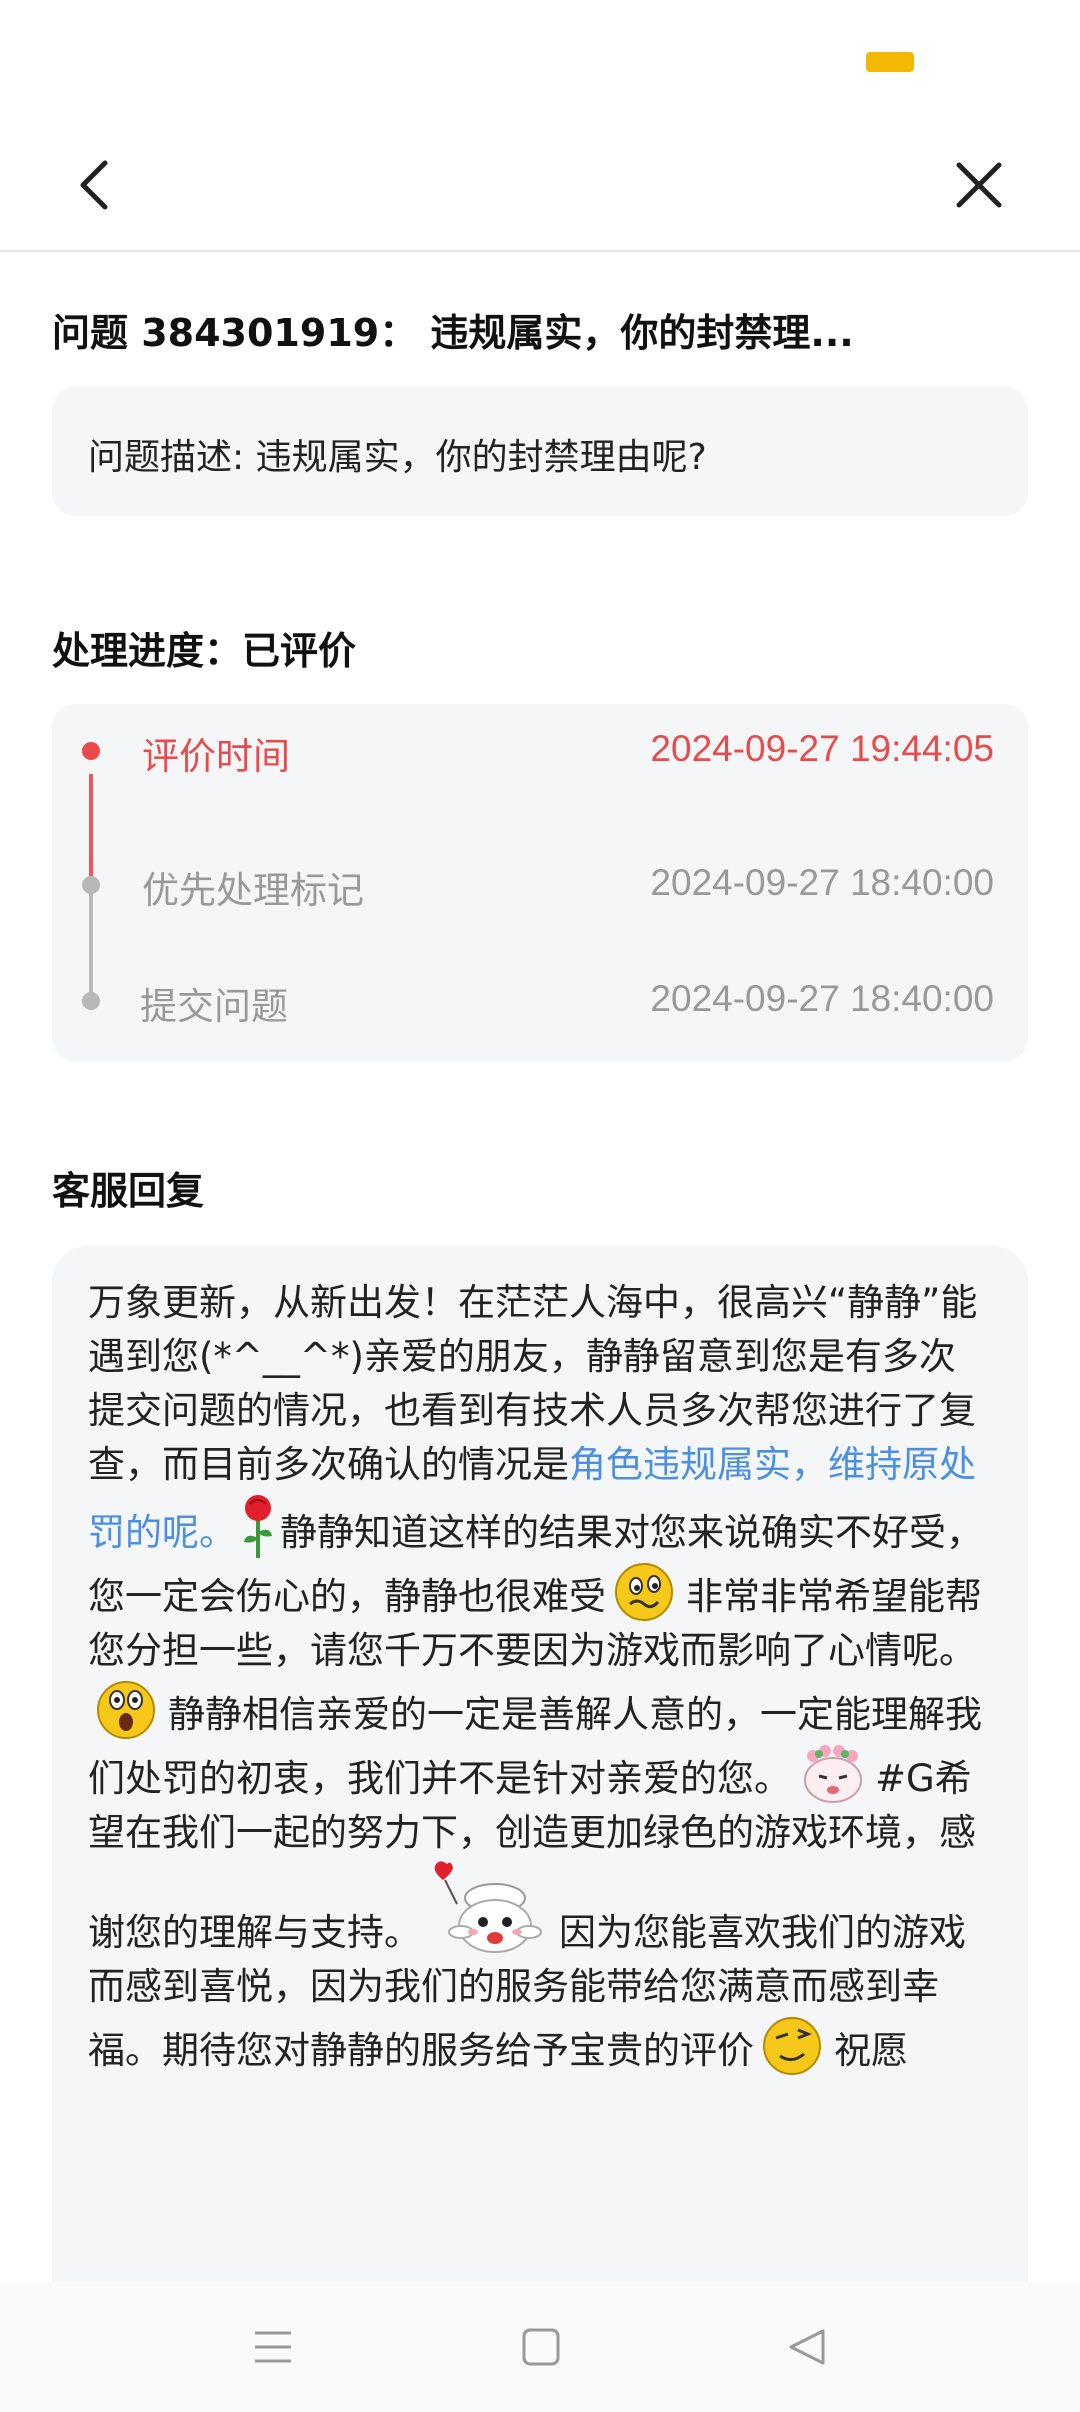 Image resolution: width=1080 pixels, height=2412 pixels. I want to click on timeline-dot-active, so click(91, 751).